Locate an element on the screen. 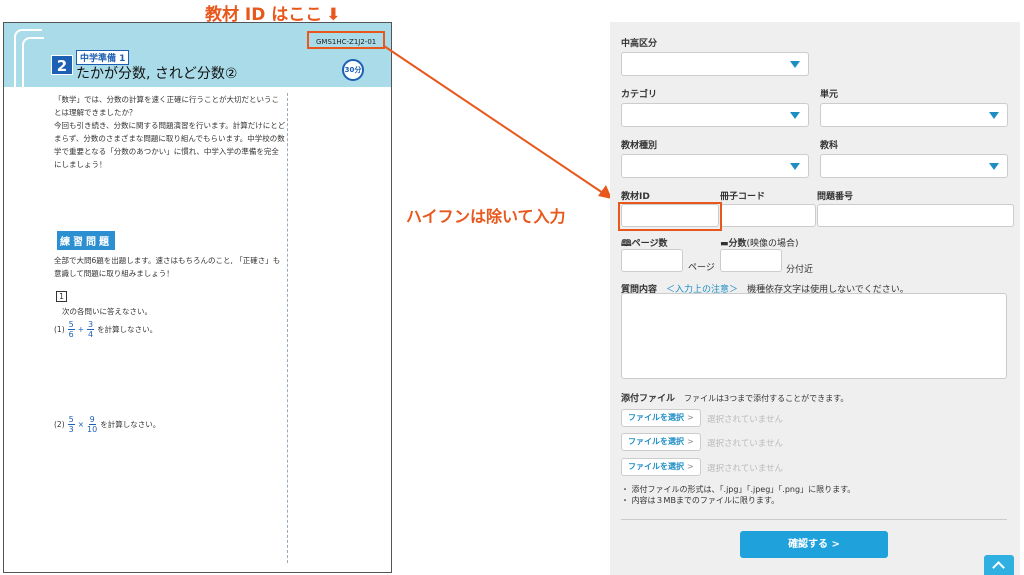 The width and height of the screenshot is (1024, 575). scroll-to-top-button is located at coordinates (999, 565).